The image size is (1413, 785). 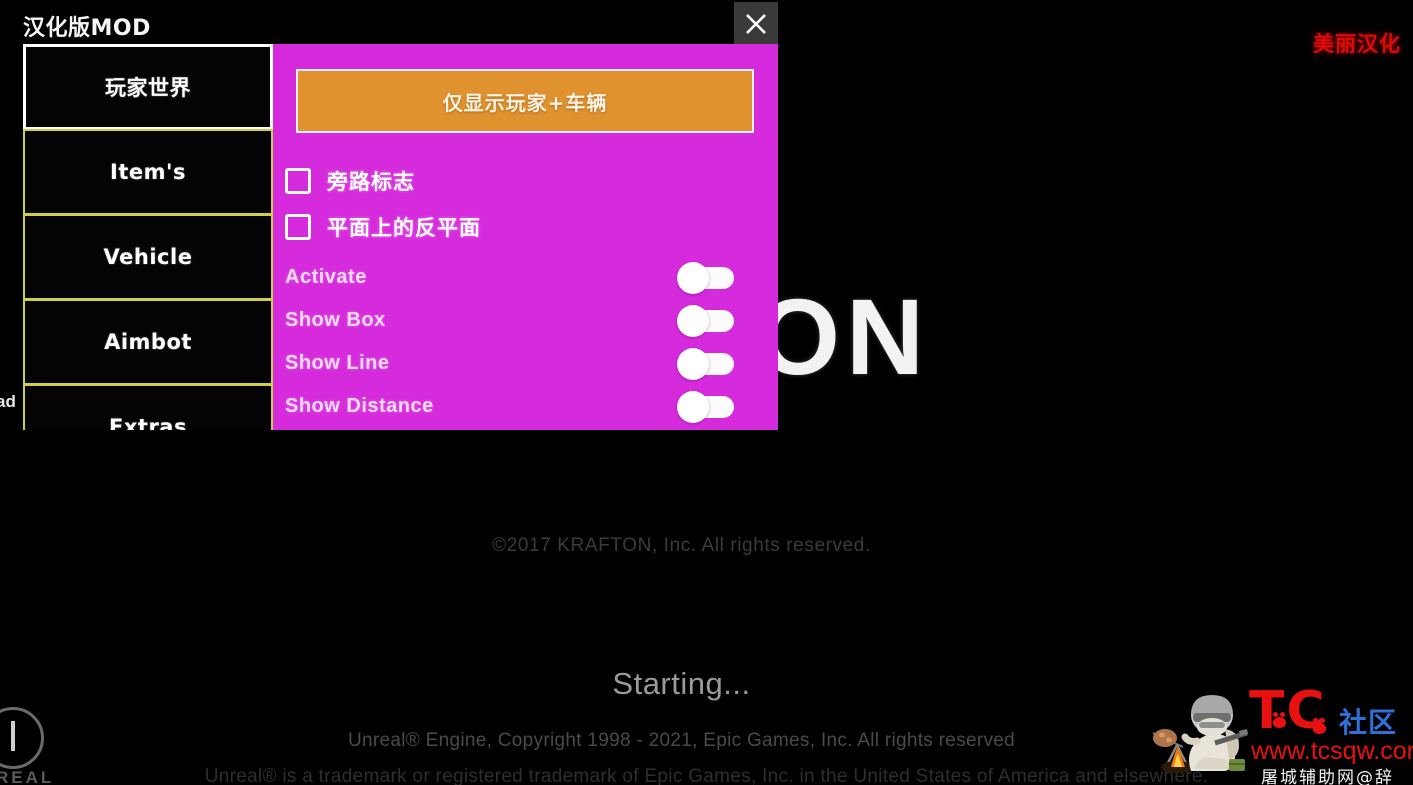 I want to click on close-button, so click(x=756, y=24).